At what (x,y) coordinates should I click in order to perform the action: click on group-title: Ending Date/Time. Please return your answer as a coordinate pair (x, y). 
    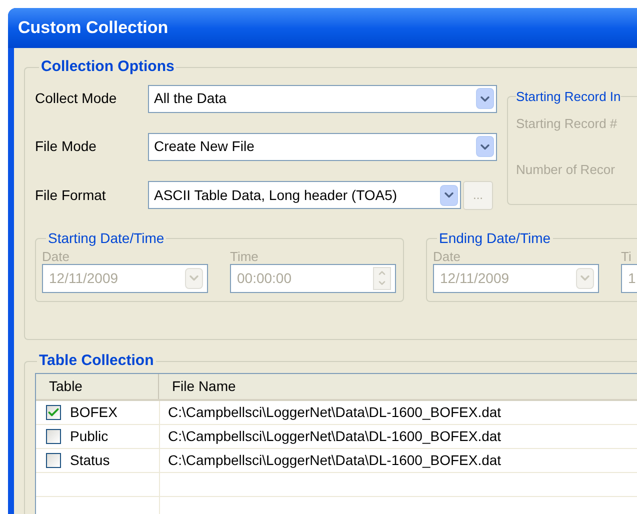
    Looking at the image, I should click on (495, 238).